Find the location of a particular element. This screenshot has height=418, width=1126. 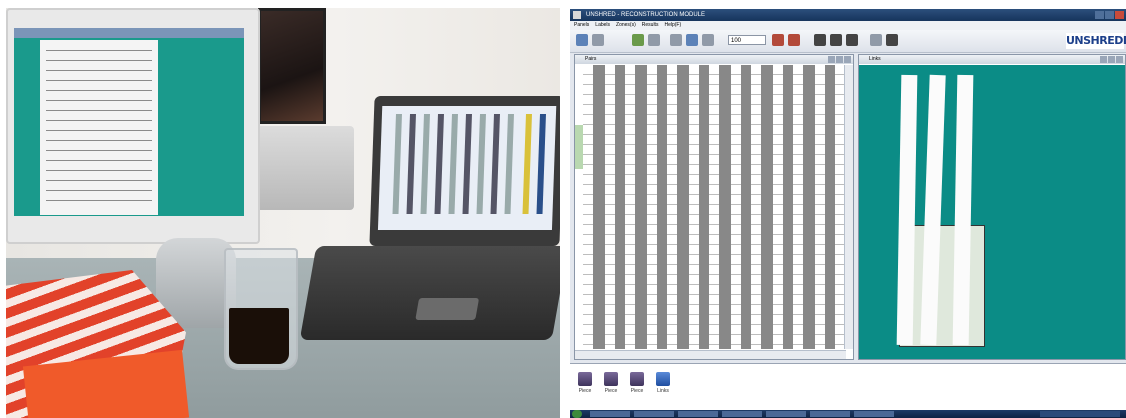

links-item: Links is located at coordinates (663, 385).